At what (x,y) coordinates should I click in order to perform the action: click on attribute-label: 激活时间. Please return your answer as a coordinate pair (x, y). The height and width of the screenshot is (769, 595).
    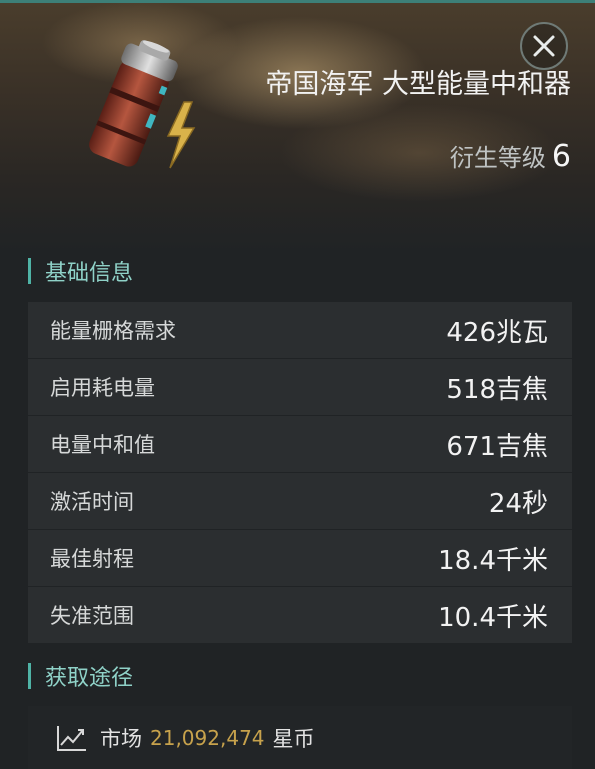
    Looking at the image, I should click on (92, 502).